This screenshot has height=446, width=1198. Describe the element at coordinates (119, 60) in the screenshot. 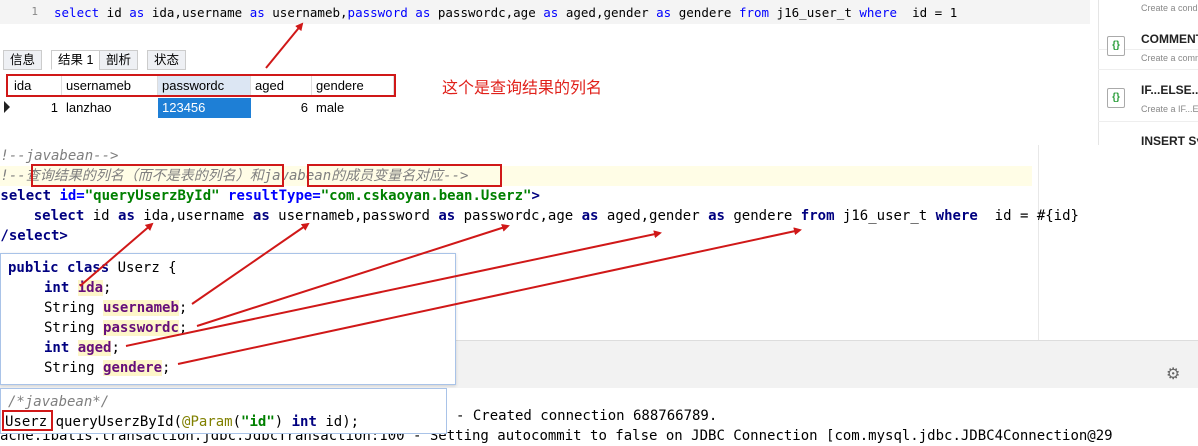

I see `tab-profile: 剖析` at that location.